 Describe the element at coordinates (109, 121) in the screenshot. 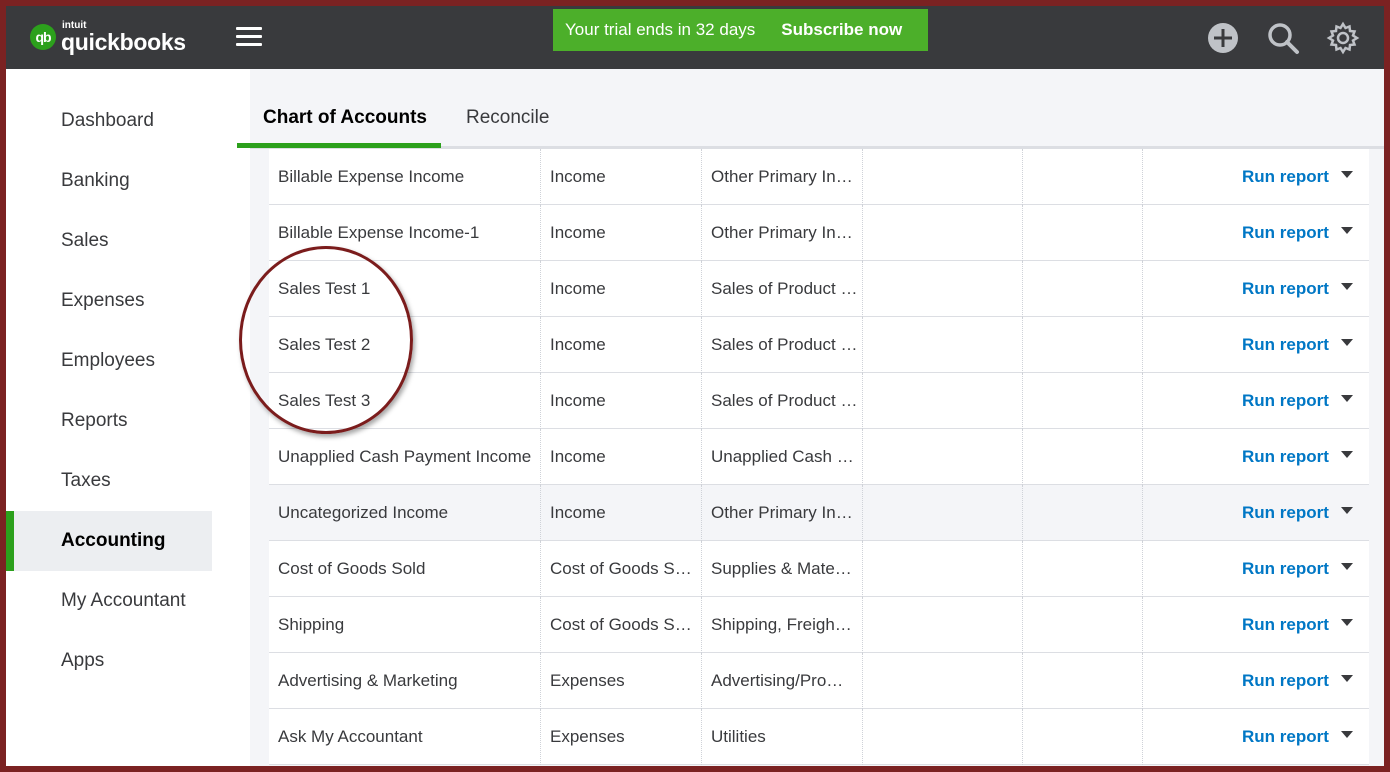

I see `sidebar-item-dashboard: Dashboard` at that location.